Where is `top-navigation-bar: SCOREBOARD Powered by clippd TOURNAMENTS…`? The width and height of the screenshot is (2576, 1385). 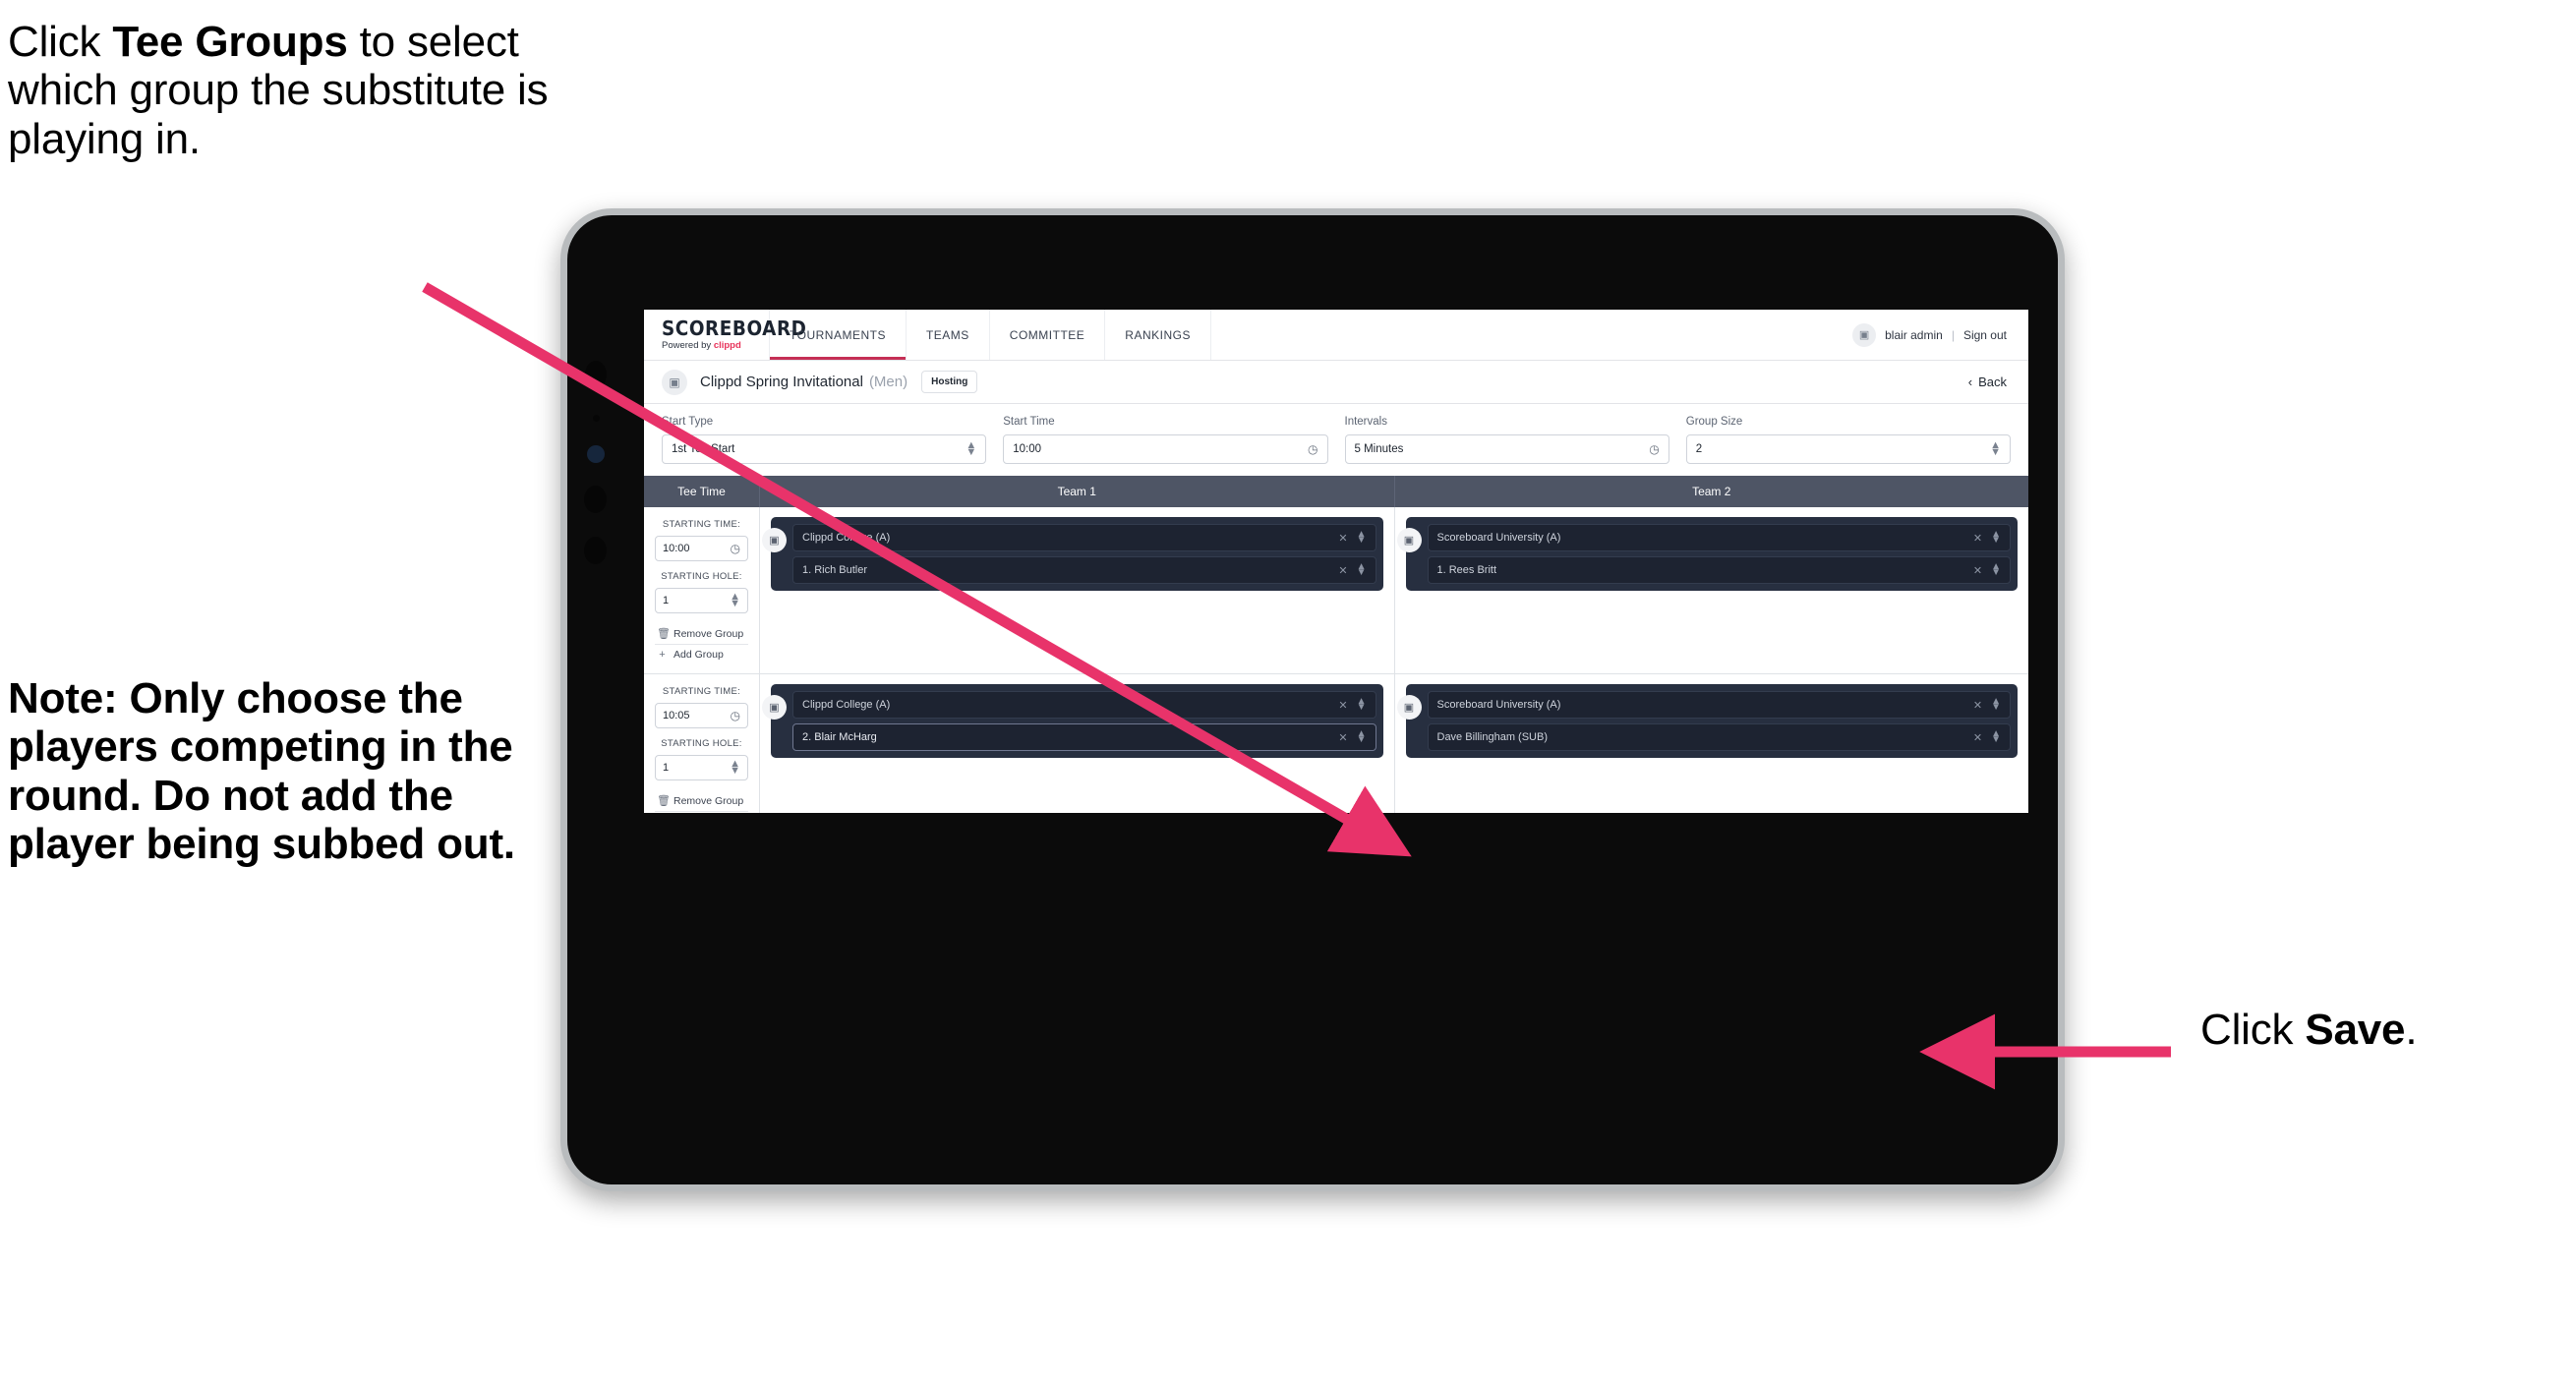 top-navigation-bar: SCOREBOARD Powered by clippd TOURNAMENTS… is located at coordinates (1336, 336).